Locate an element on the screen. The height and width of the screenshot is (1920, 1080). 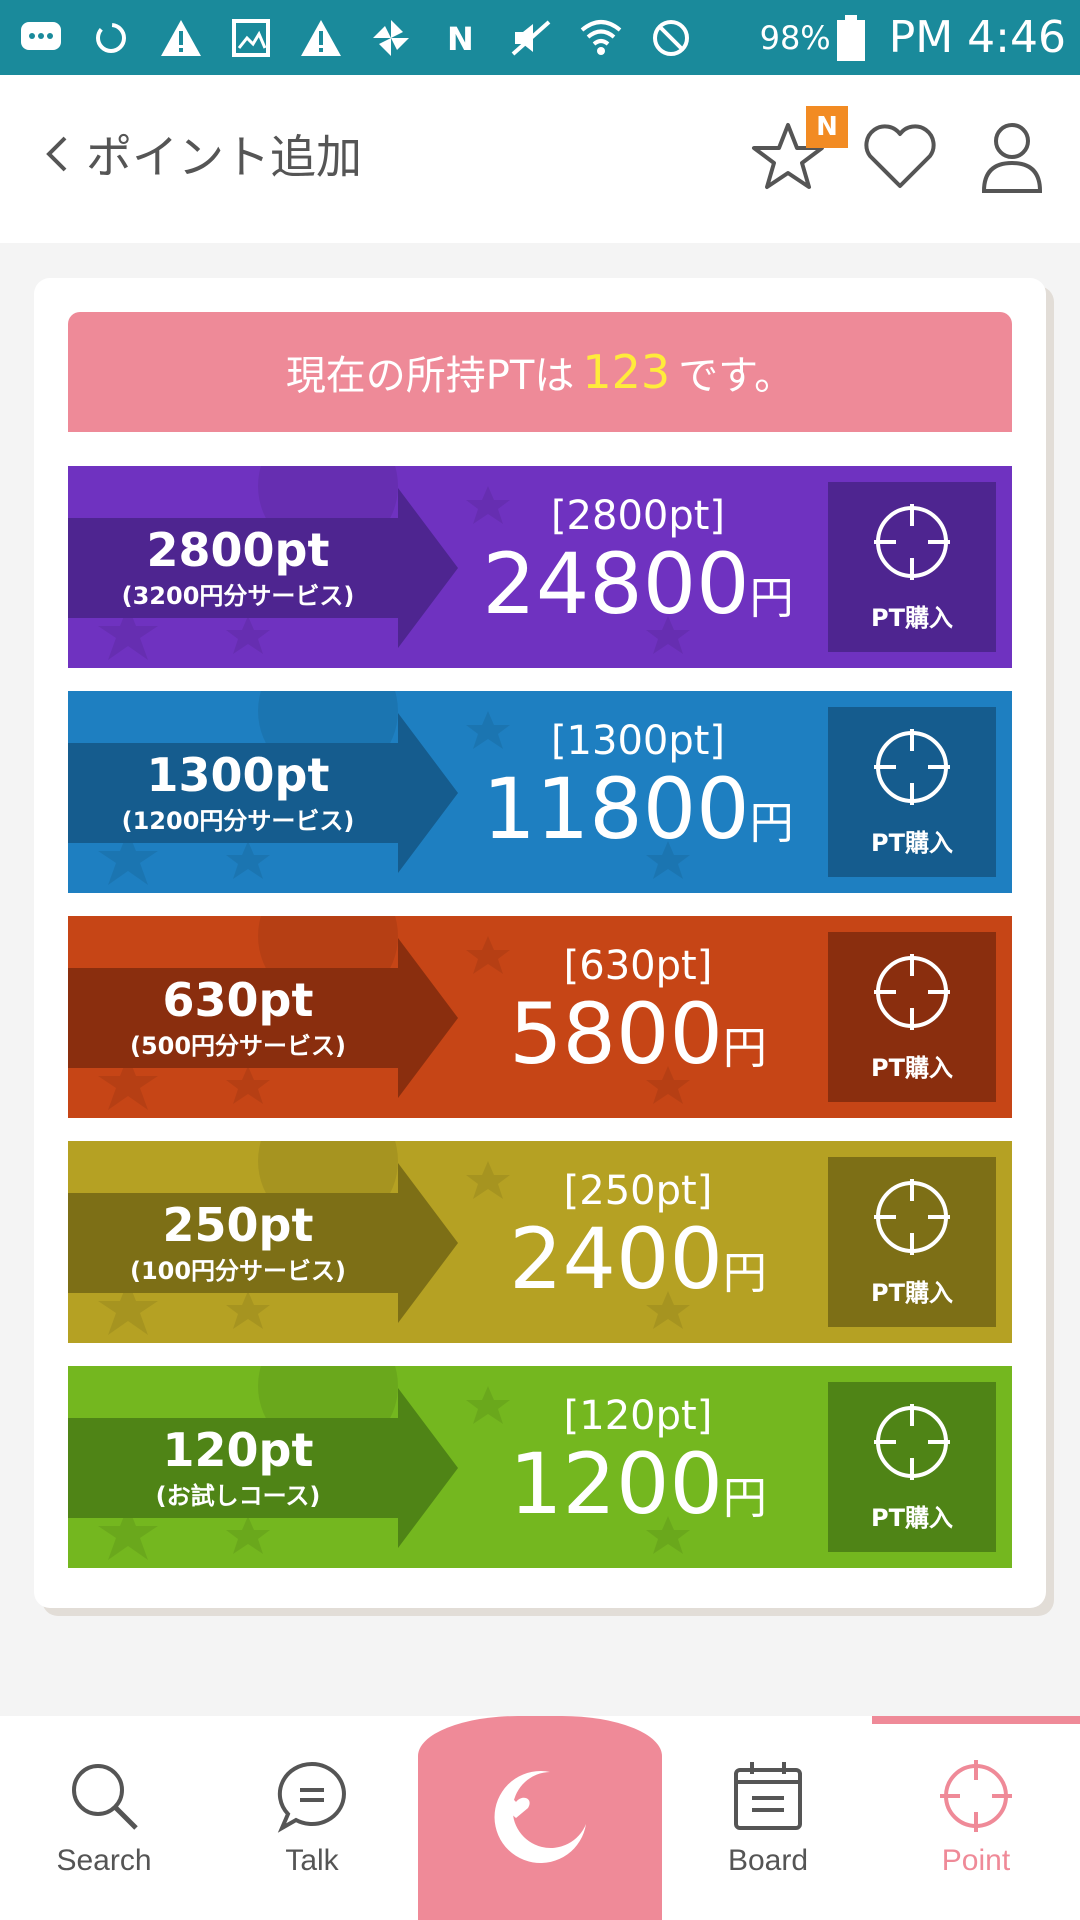
likes-button is located at coordinates (900, 157).